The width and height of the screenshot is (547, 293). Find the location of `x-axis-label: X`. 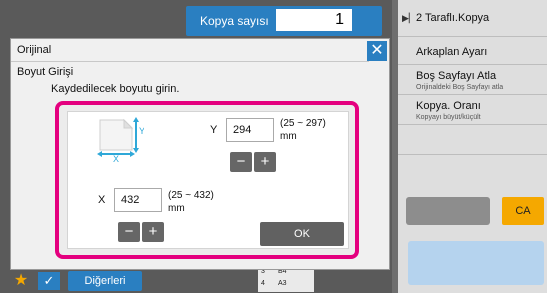

x-axis-label: X is located at coordinates (102, 200).